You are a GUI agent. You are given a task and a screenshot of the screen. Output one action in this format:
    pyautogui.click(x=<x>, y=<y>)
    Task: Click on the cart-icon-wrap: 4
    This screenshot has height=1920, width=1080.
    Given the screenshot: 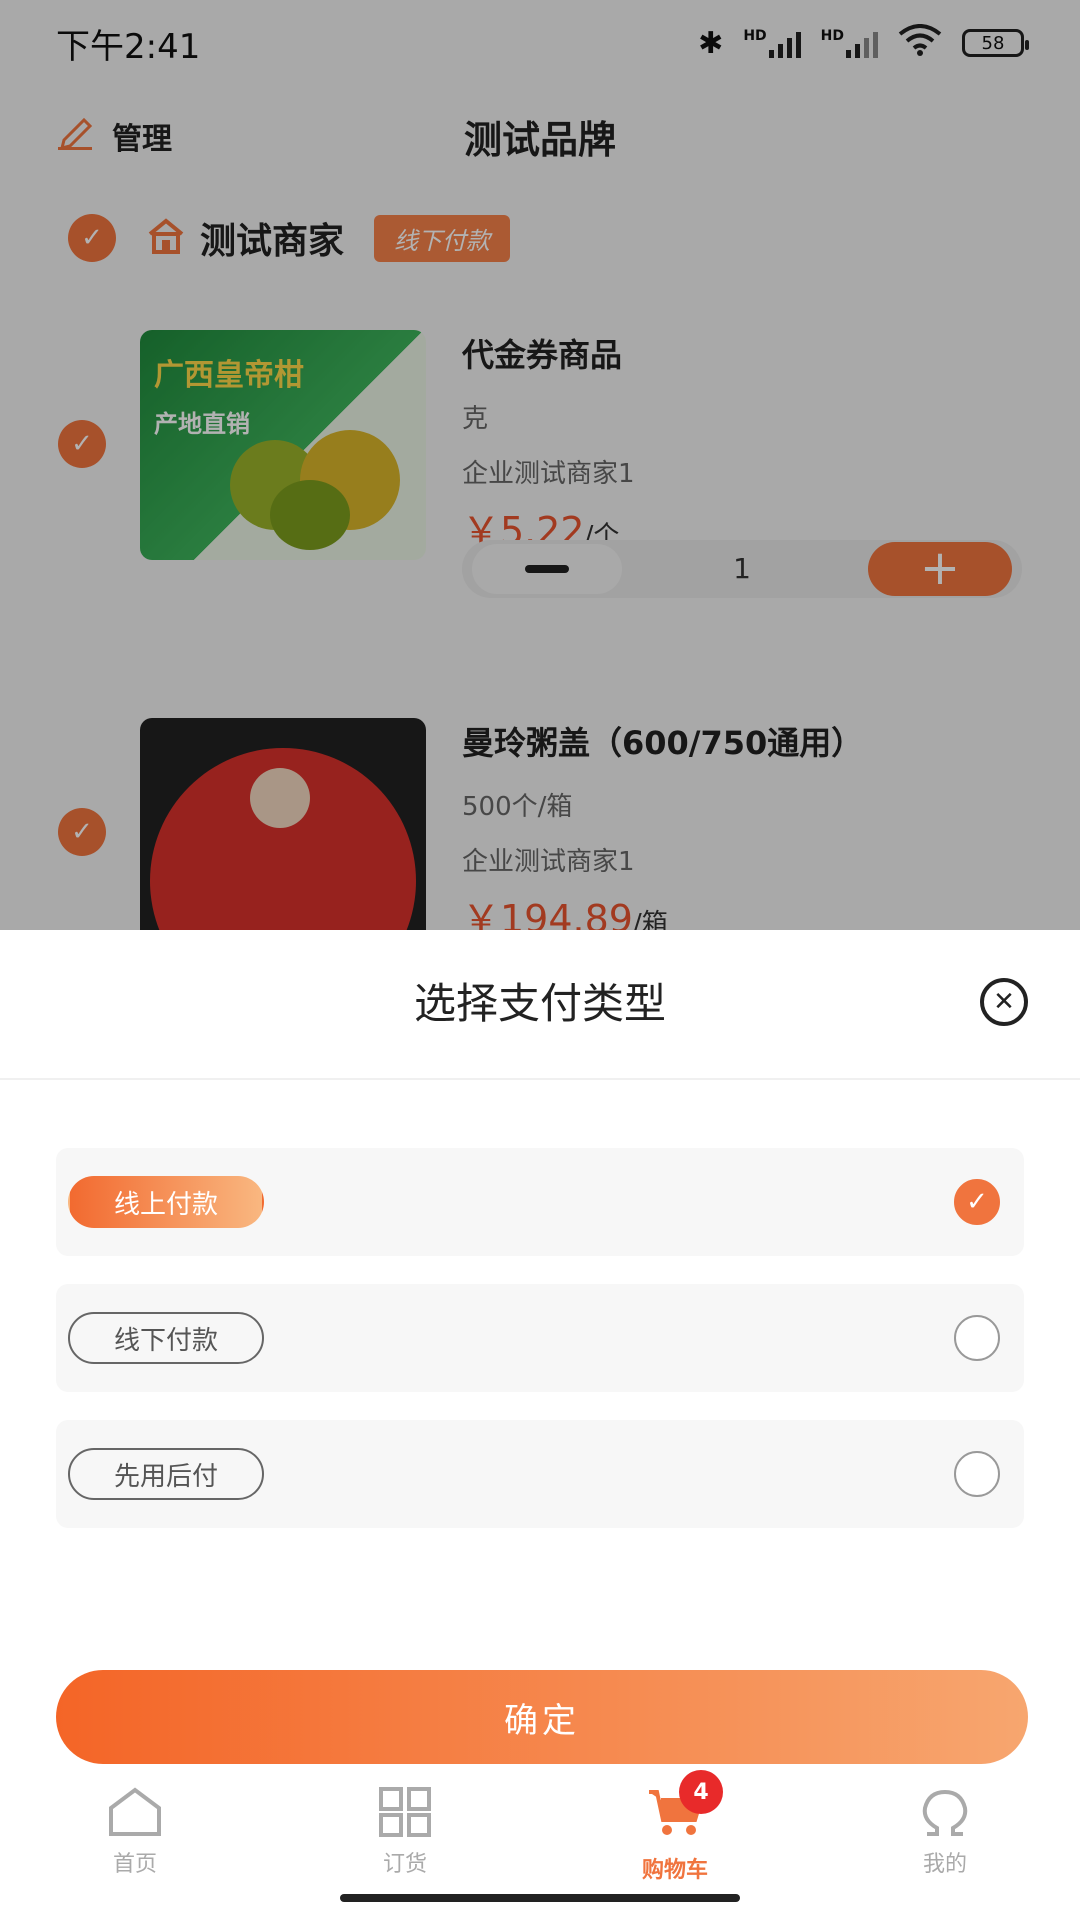 What is the action you would take?
    pyautogui.click(x=685, y=1811)
    